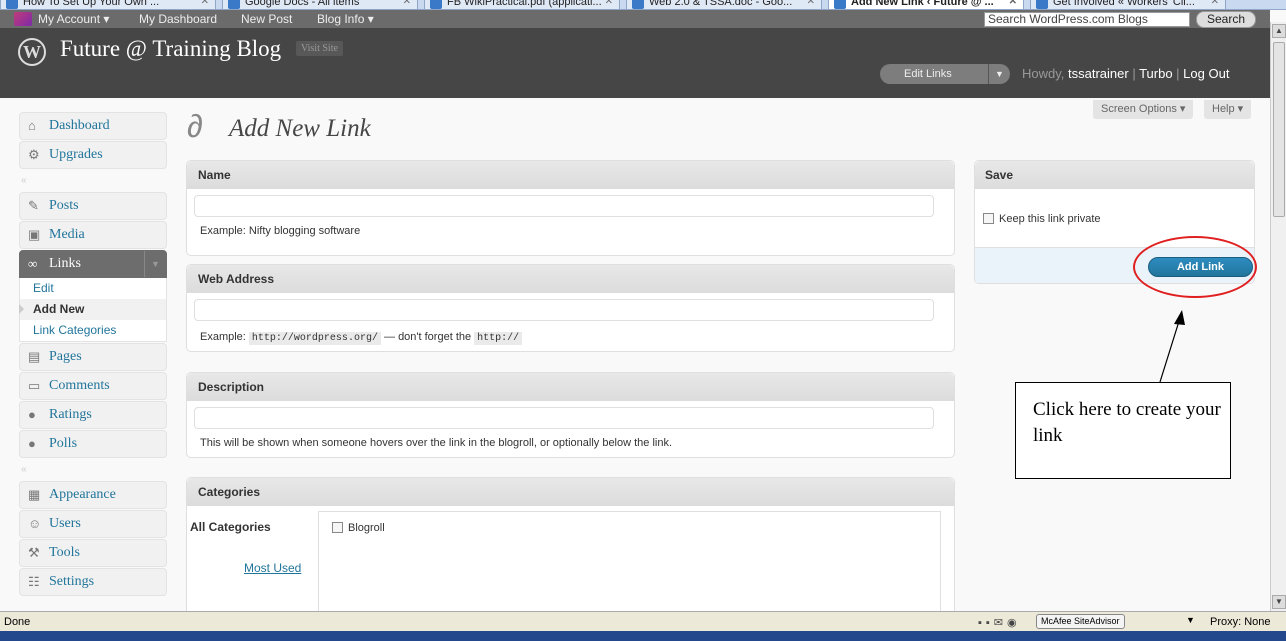 This screenshot has width=1286, height=641. What do you see at coordinates (724, 4) in the screenshot?
I see `browser-tab: Web 2.0 & TSSA.doc - Goo... ✕` at bounding box center [724, 4].